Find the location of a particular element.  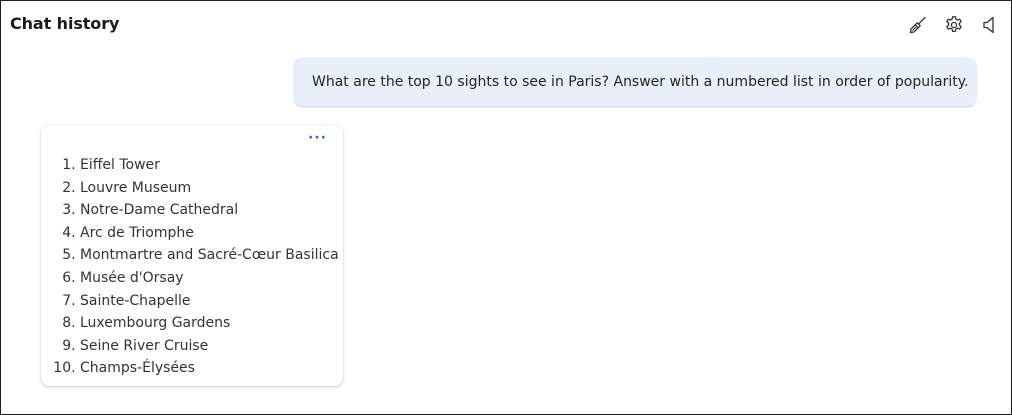

list-item-text: Louvre Museum is located at coordinates (136, 187).